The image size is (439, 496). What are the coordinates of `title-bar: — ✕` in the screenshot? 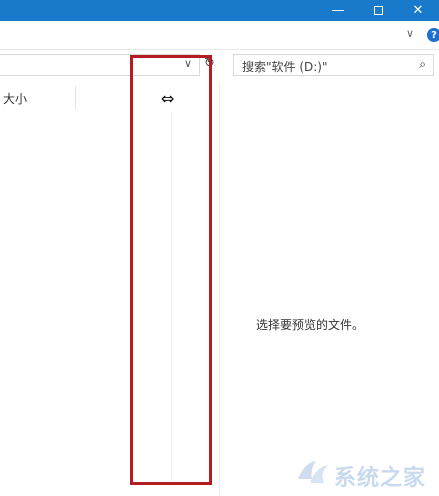 It's located at (219, 10).